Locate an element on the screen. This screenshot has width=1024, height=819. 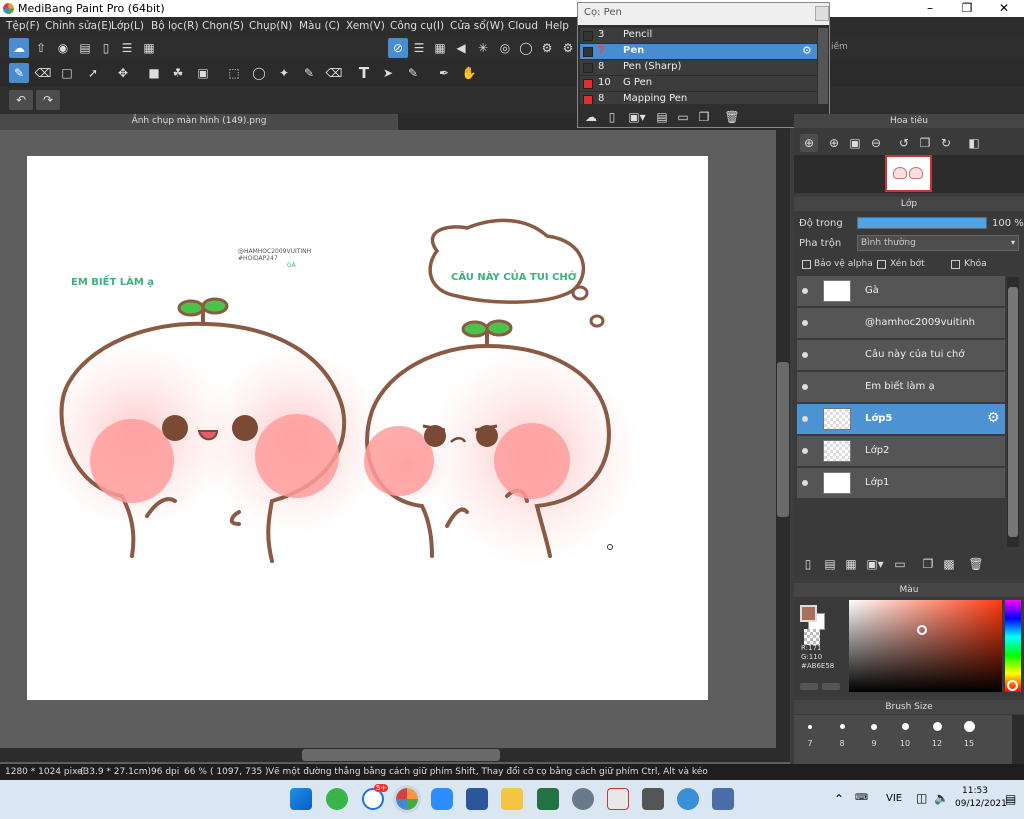
layer-item: Em biết làm ạ is located at coordinates (901, 387).